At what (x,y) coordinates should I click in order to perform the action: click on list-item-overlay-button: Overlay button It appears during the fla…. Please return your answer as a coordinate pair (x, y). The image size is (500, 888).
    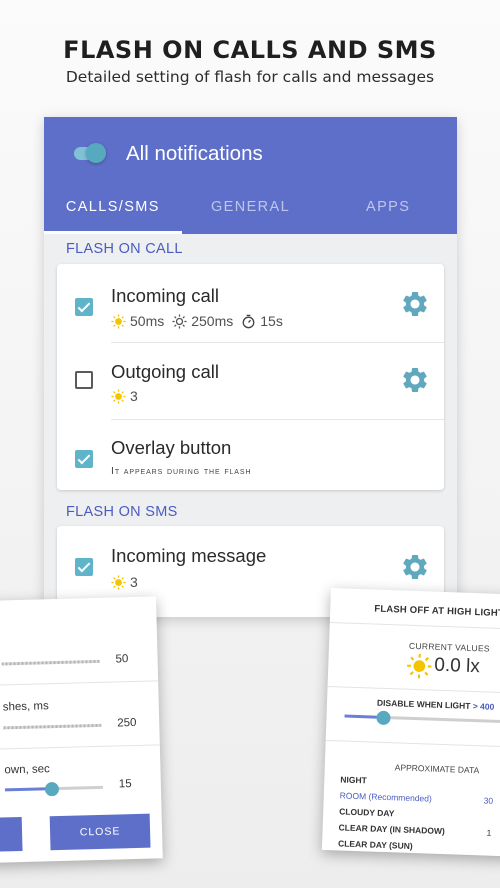
    Looking at the image, I should click on (250, 455).